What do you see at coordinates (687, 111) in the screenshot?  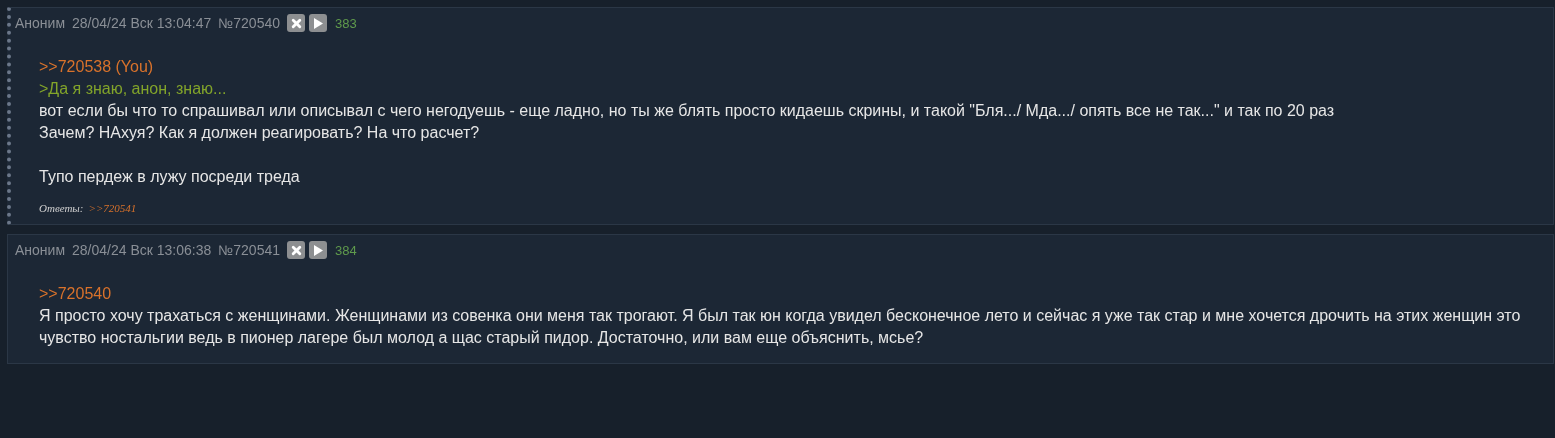 I see `post-text: вот если бы что то спрашивал или описывал с чего негодуешь - еще ладно, но ты же блять просто кидаешь скрины, и такой "Бля.../ Мда.../ опять все не так..." и так по 20 раз` at bounding box center [687, 111].